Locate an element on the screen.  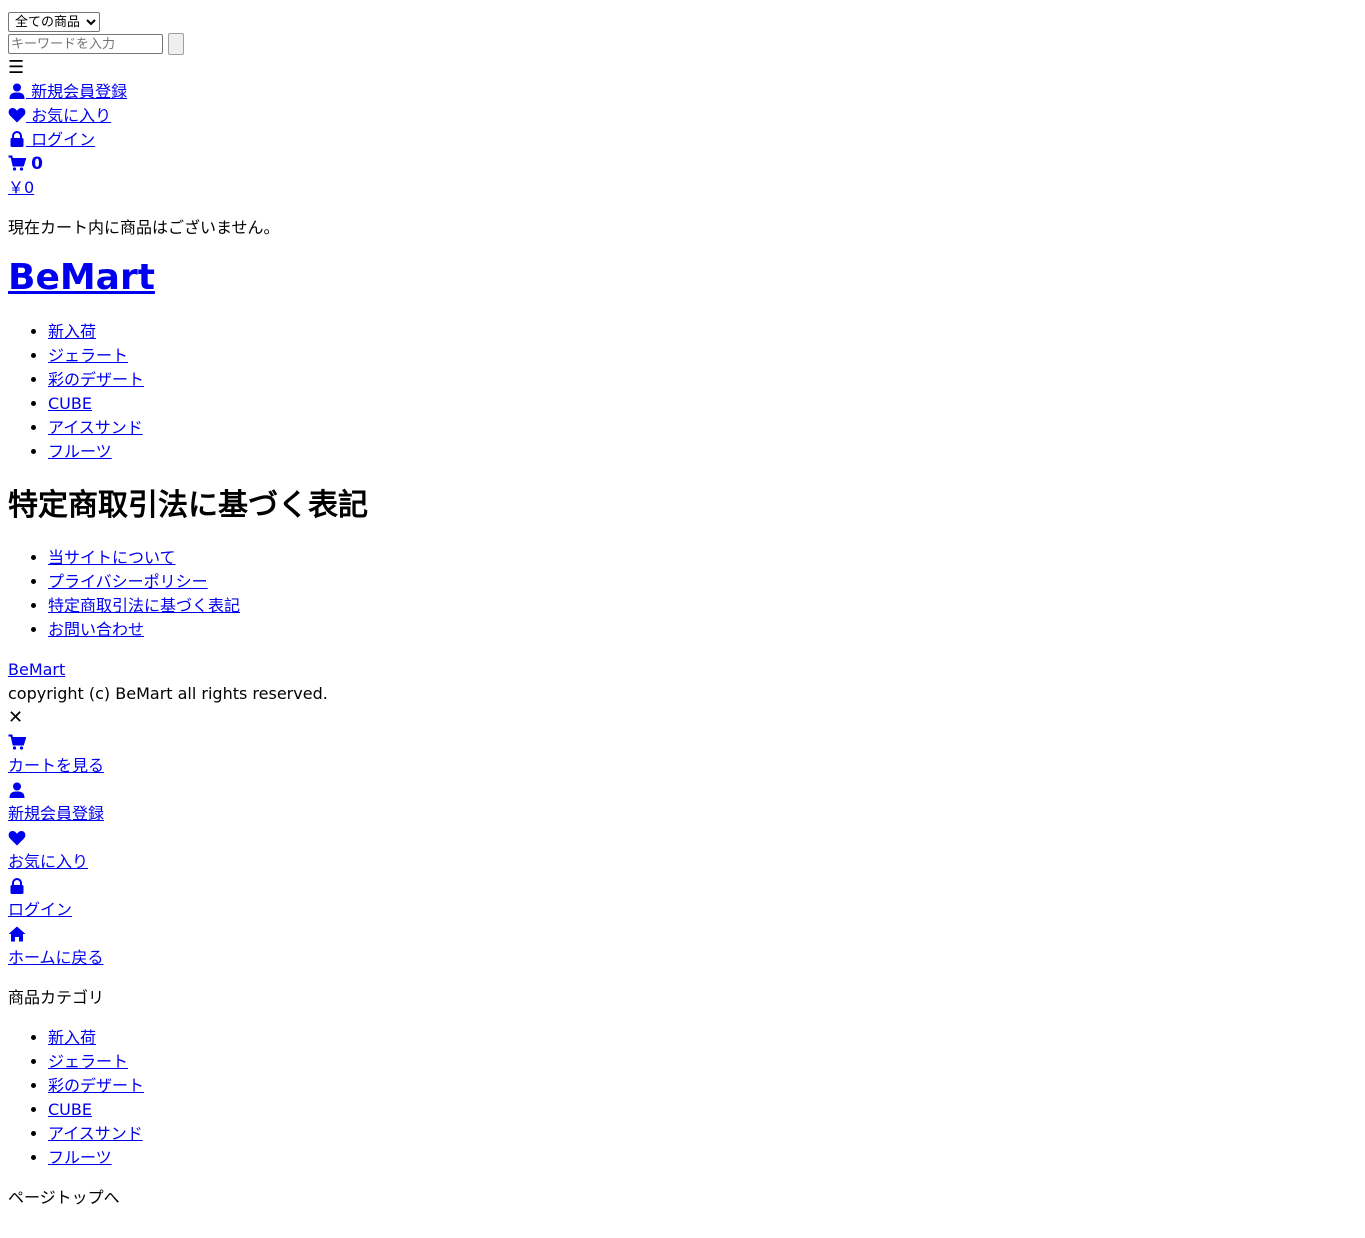
footer-logo-link: BeMart is located at coordinates (682, 670).